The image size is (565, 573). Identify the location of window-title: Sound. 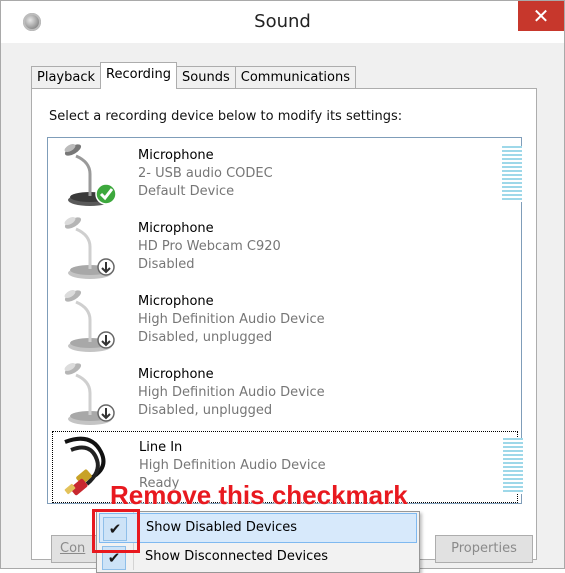
(282, 21).